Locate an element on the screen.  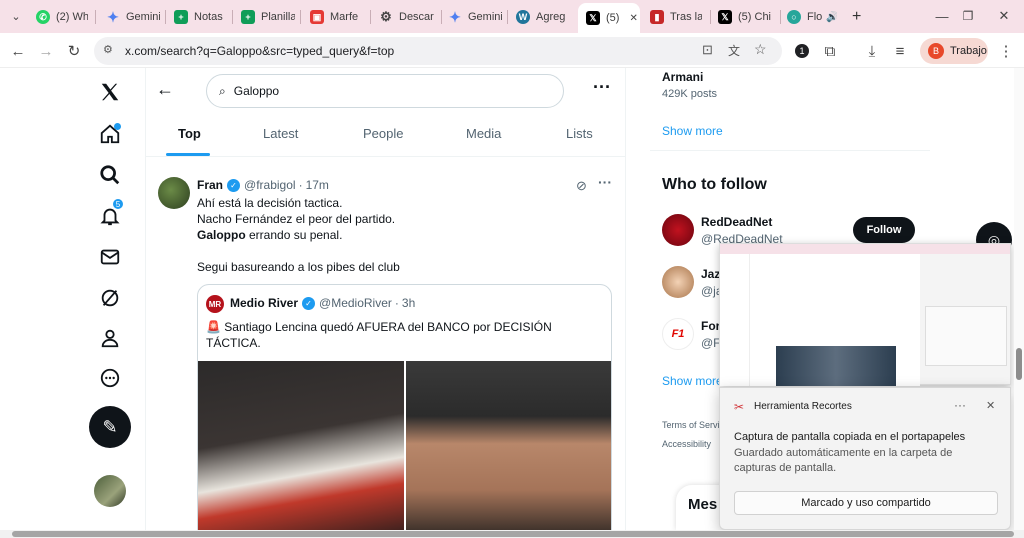
search-input: ⌕ Galoppo is located at coordinates (385, 91).